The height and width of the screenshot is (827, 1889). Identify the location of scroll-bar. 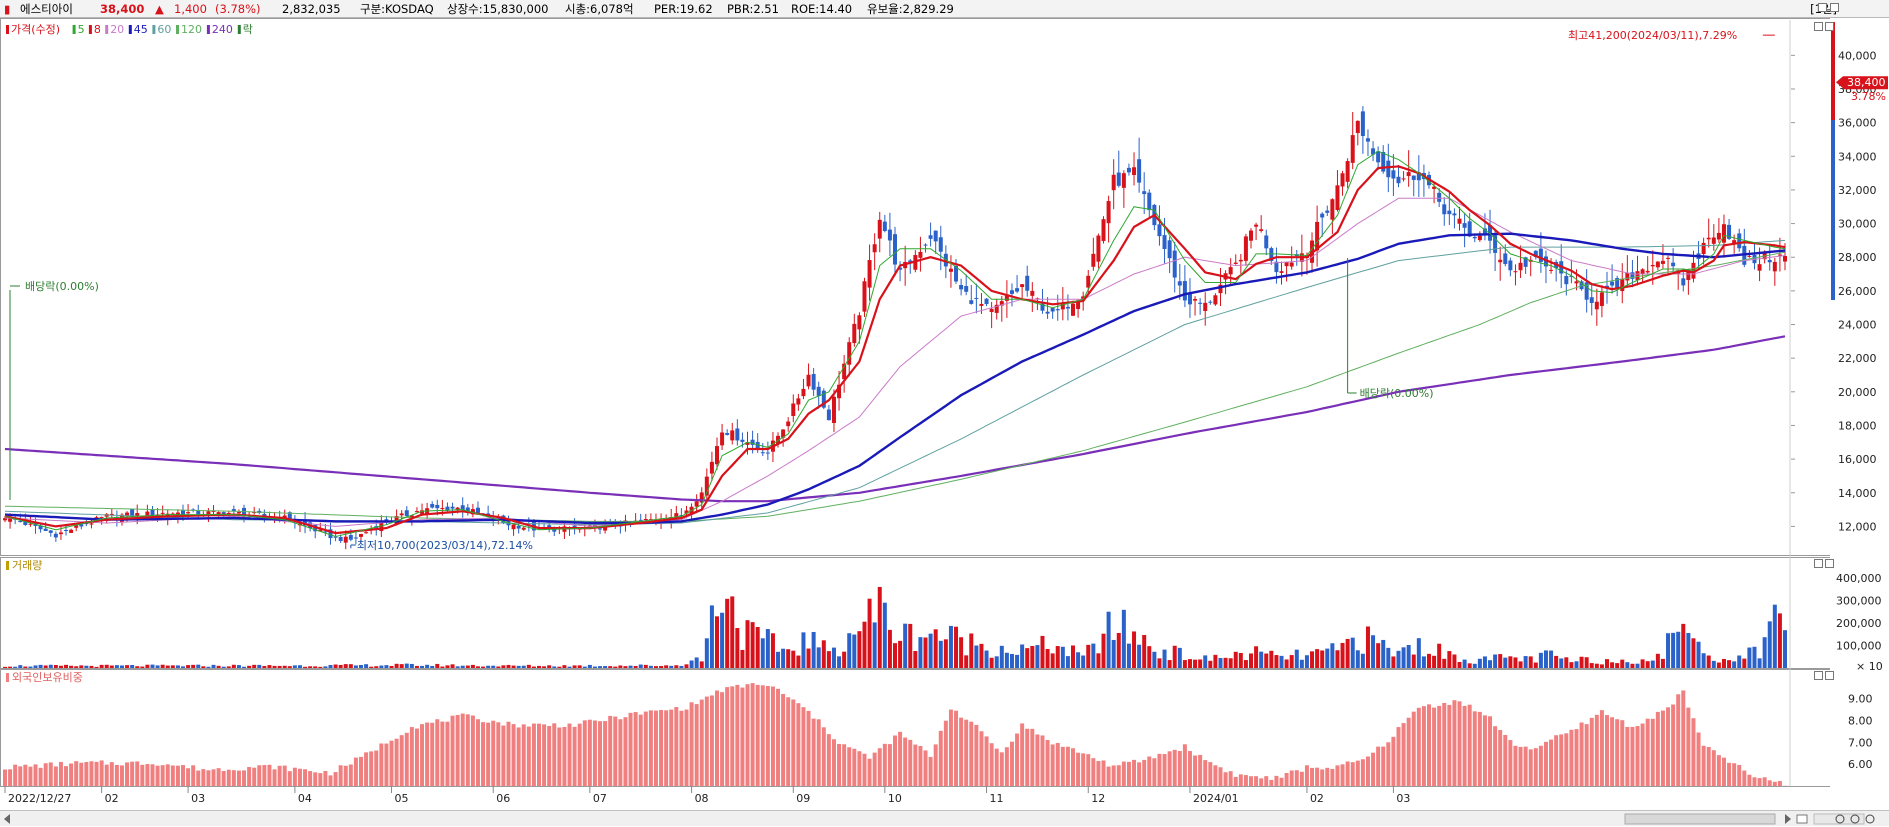
(944, 818).